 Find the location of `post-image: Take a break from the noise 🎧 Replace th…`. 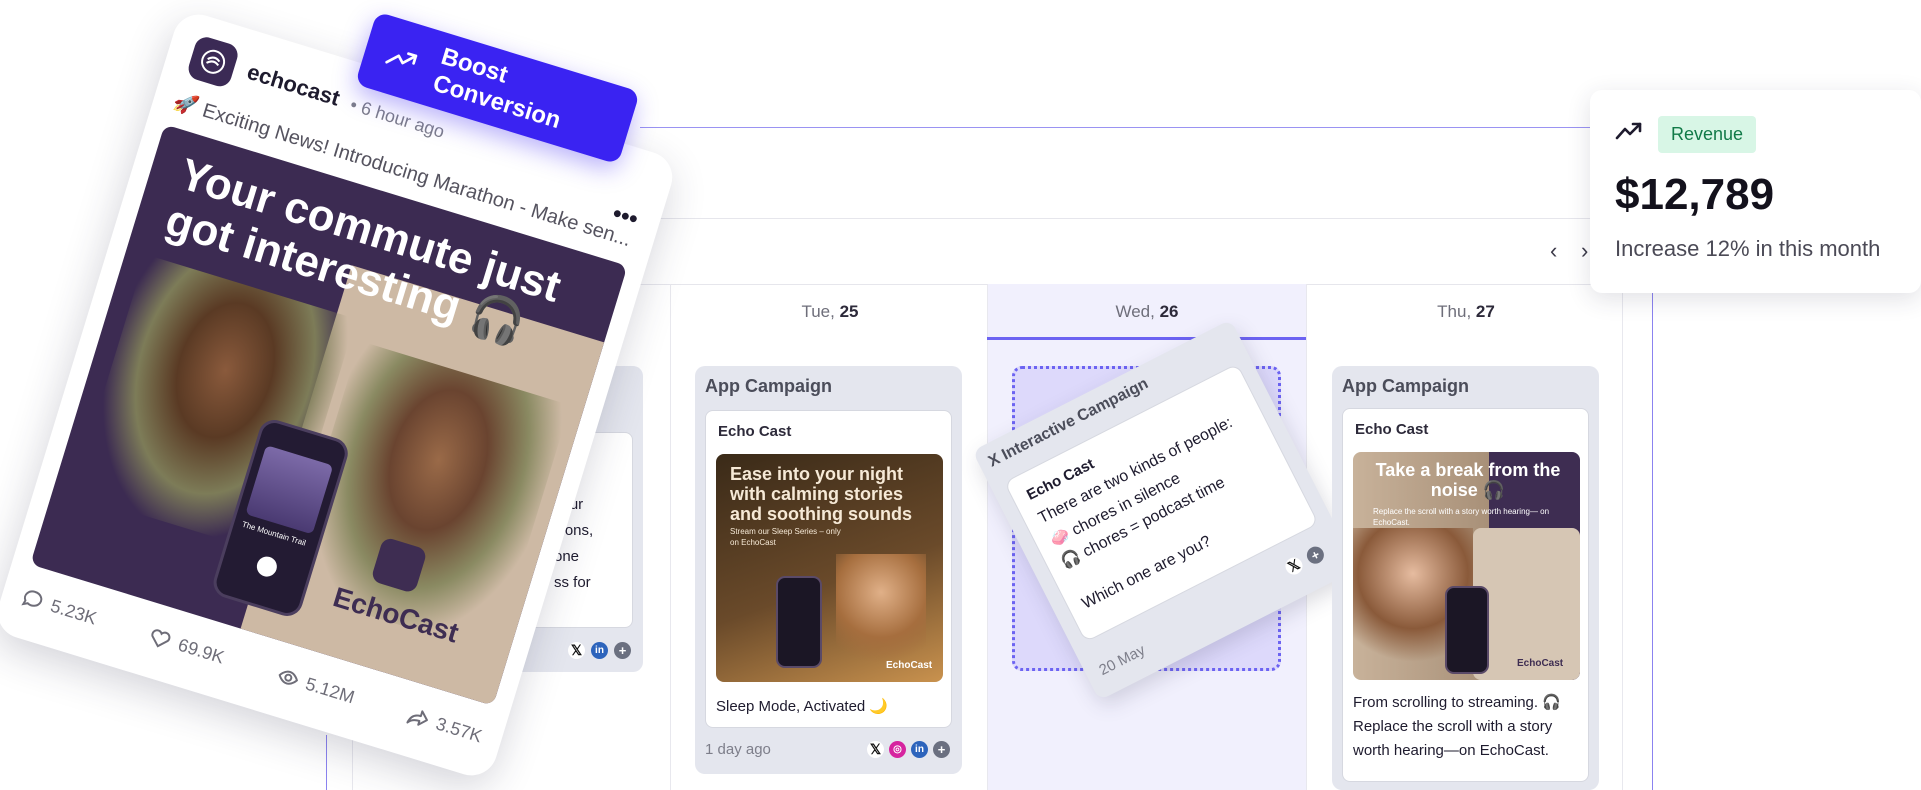

post-image: Take a break from the noise 🎧 Replace th… is located at coordinates (1466, 566).